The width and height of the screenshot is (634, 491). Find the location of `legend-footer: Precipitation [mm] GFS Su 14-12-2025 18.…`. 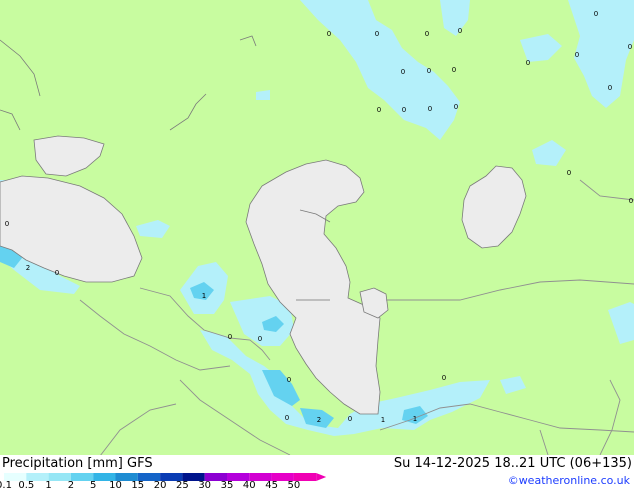

legend-footer: Precipitation [mm] GFS Su 14-12-2025 18.… is located at coordinates (317, 473).